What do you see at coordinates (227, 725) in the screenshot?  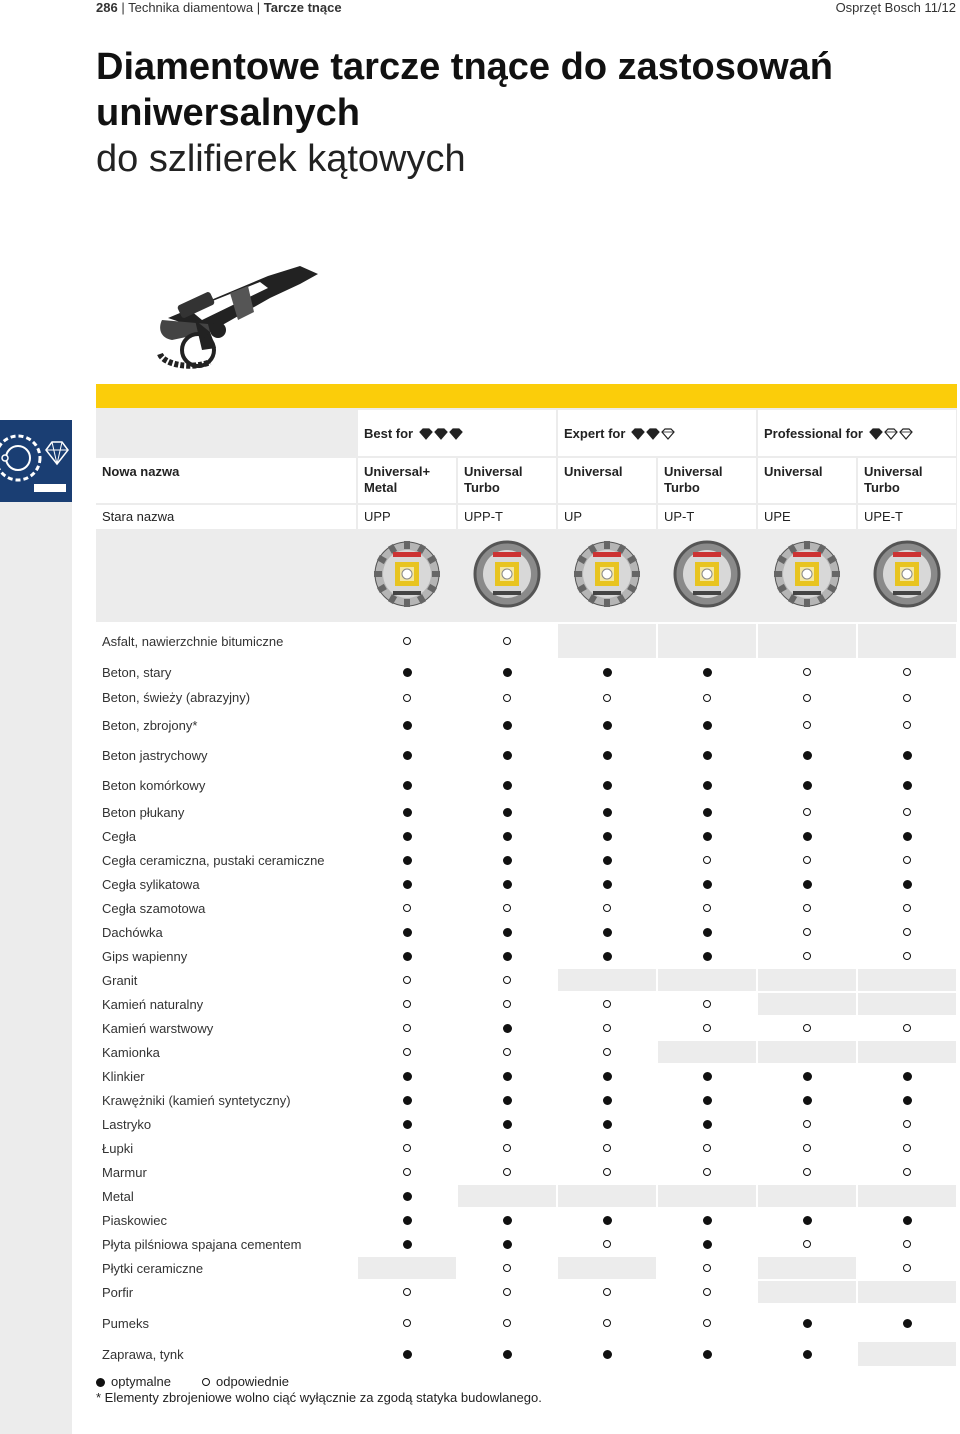 I see `material-name: Beton, zbrojony*` at bounding box center [227, 725].